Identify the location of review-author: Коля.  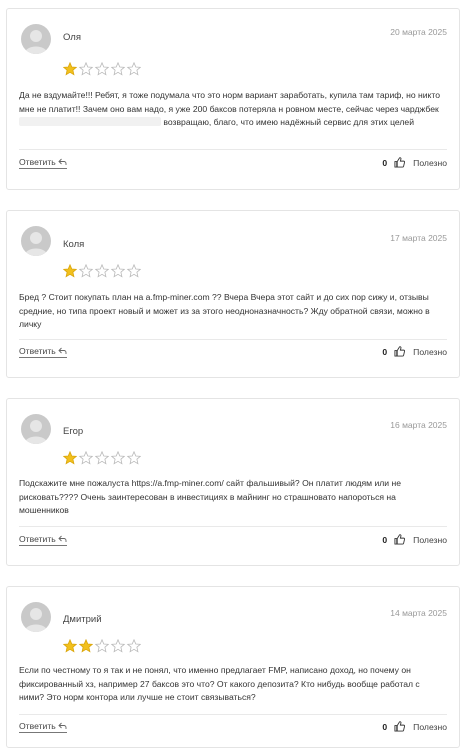
(74, 244).